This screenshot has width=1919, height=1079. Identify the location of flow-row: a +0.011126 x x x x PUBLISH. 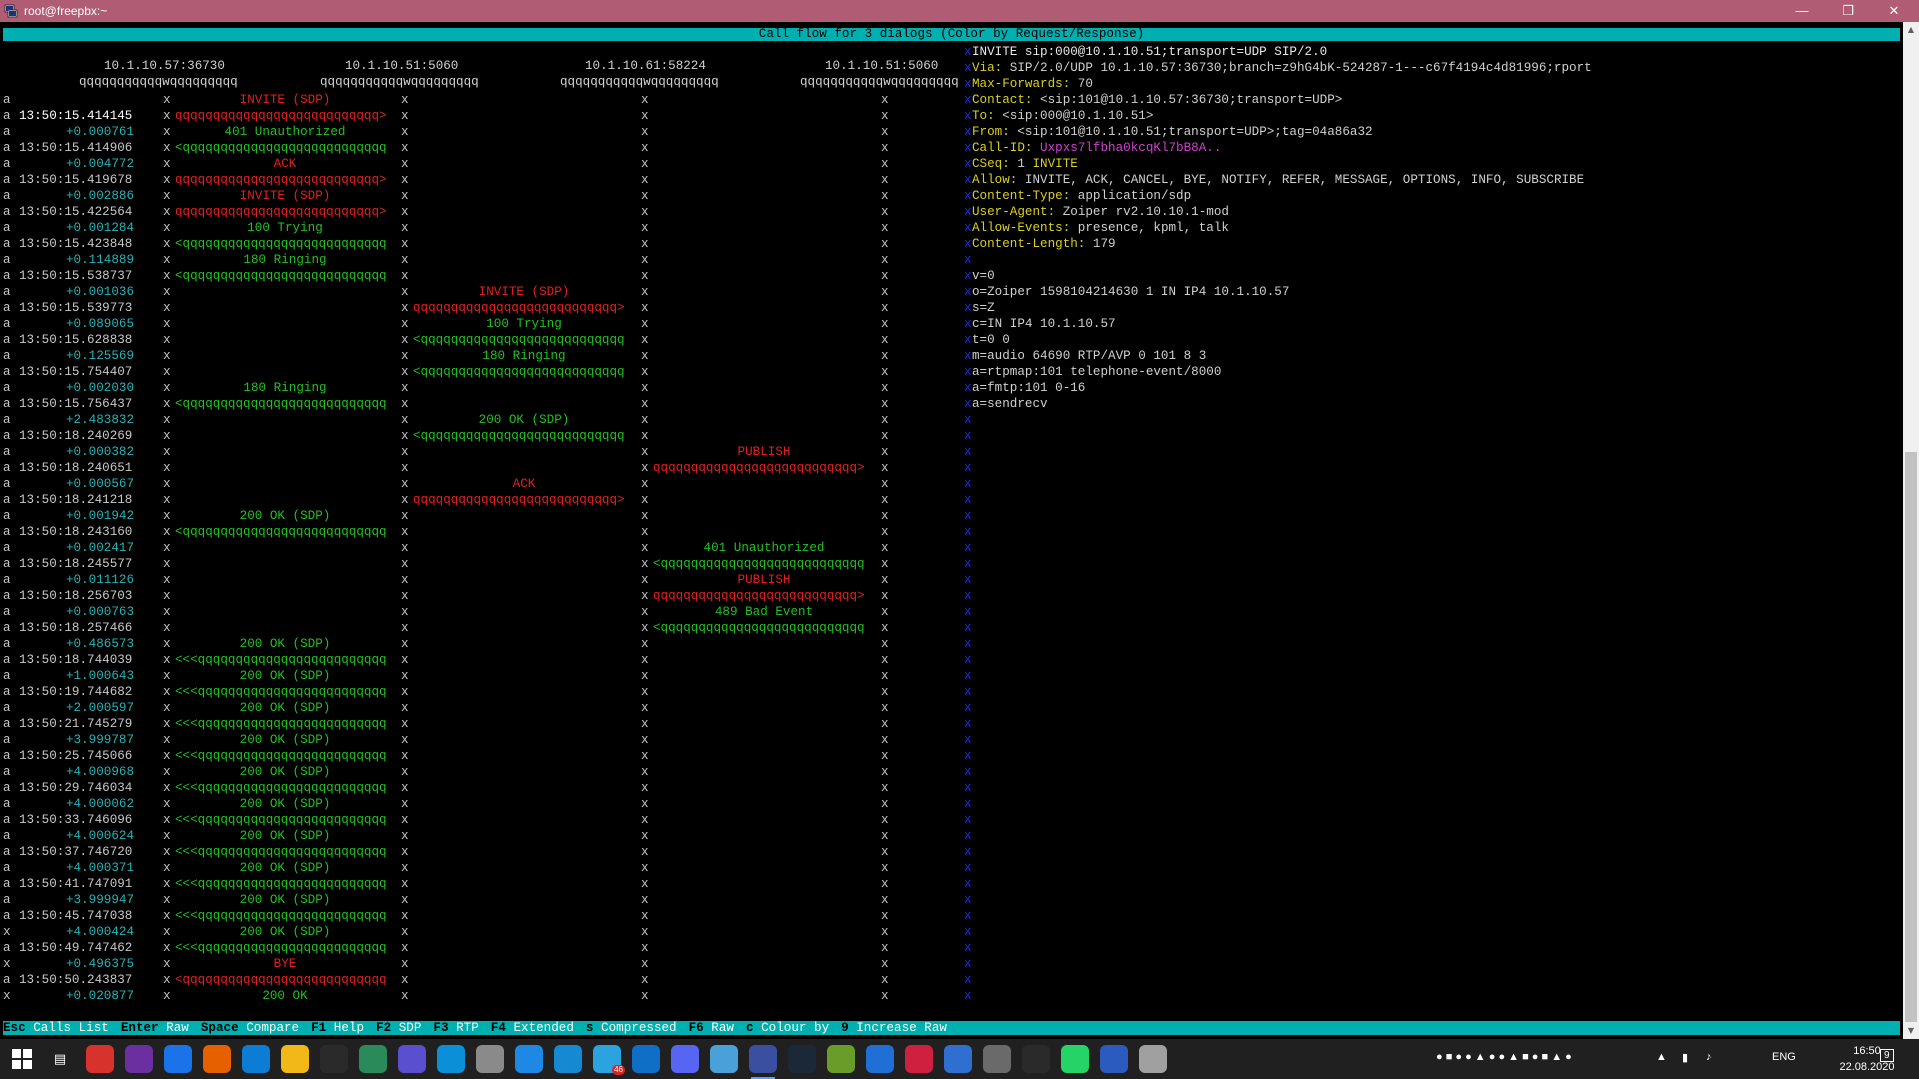
(480, 580).